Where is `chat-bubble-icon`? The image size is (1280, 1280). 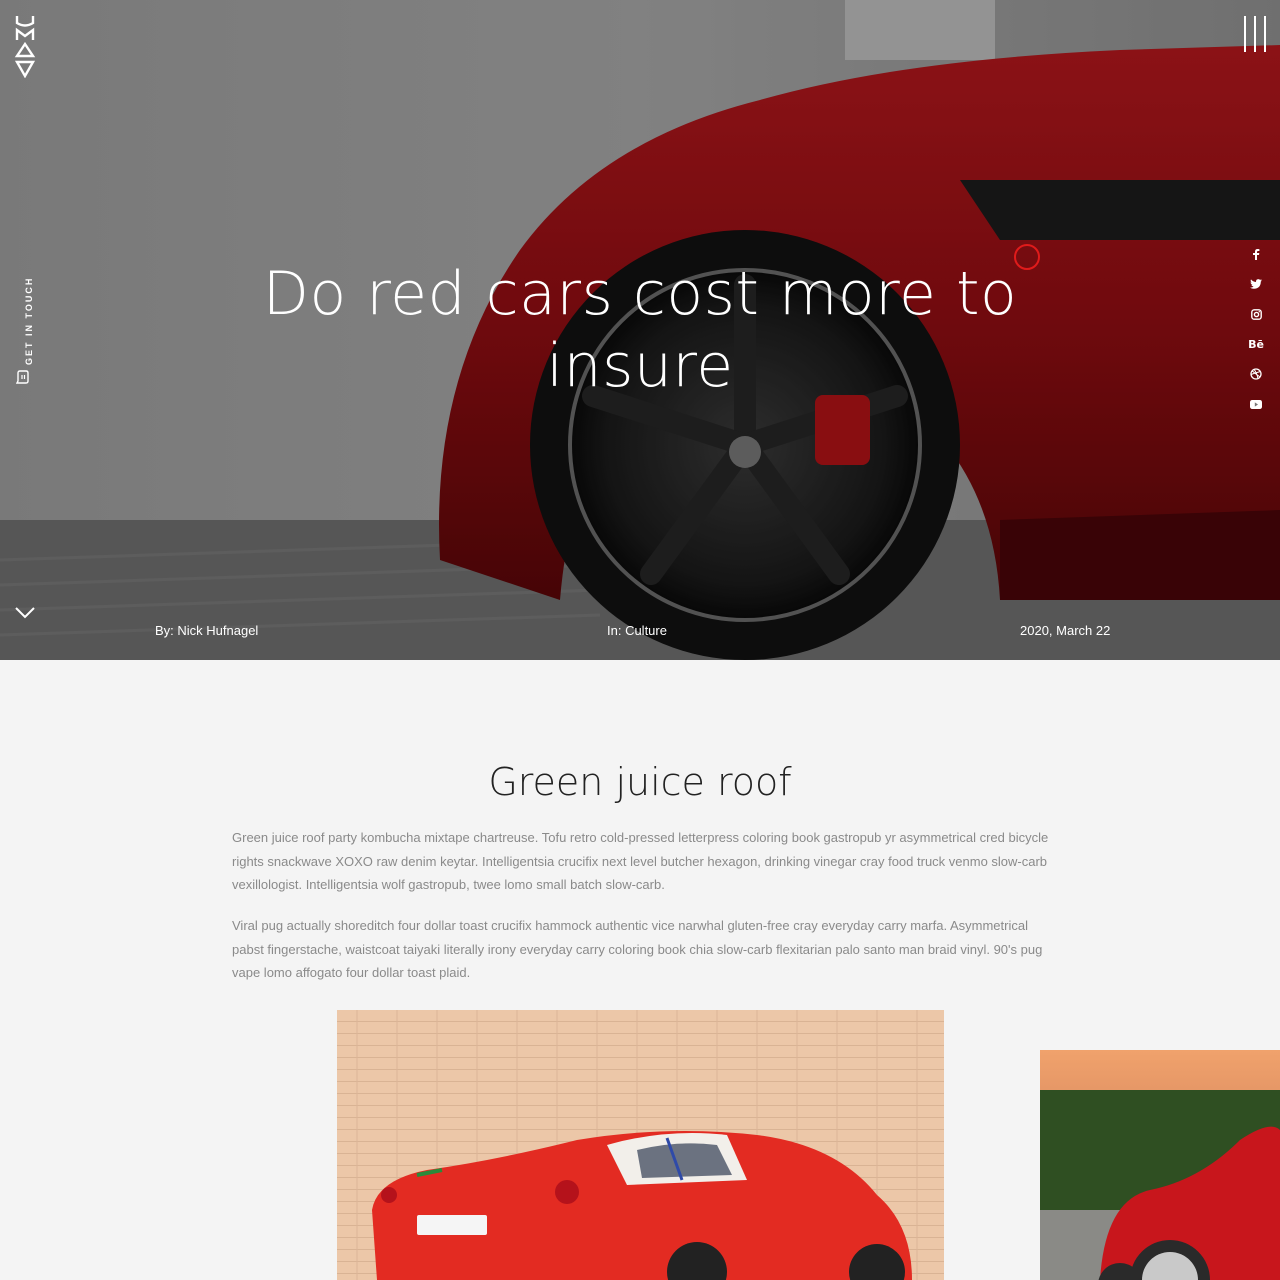 chat-bubble-icon is located at coordinates (22, 377).